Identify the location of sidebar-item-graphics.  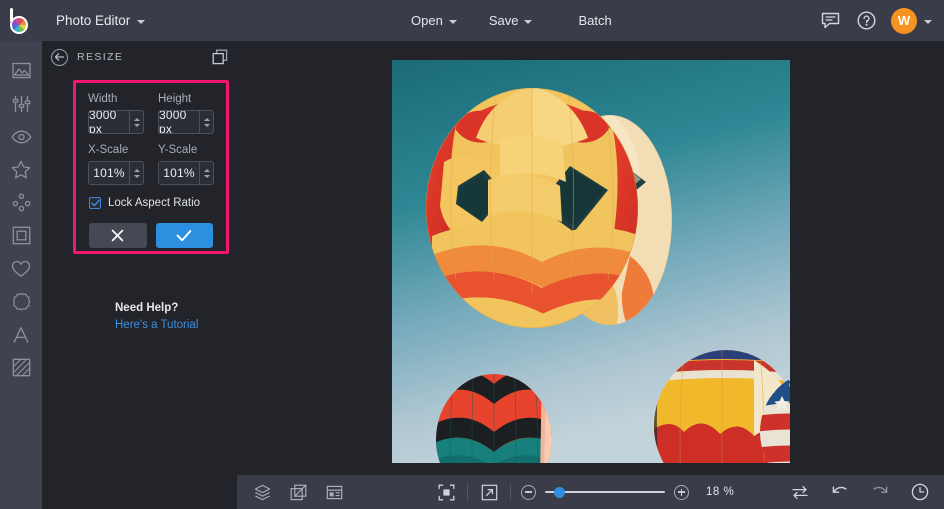
(21, 301).